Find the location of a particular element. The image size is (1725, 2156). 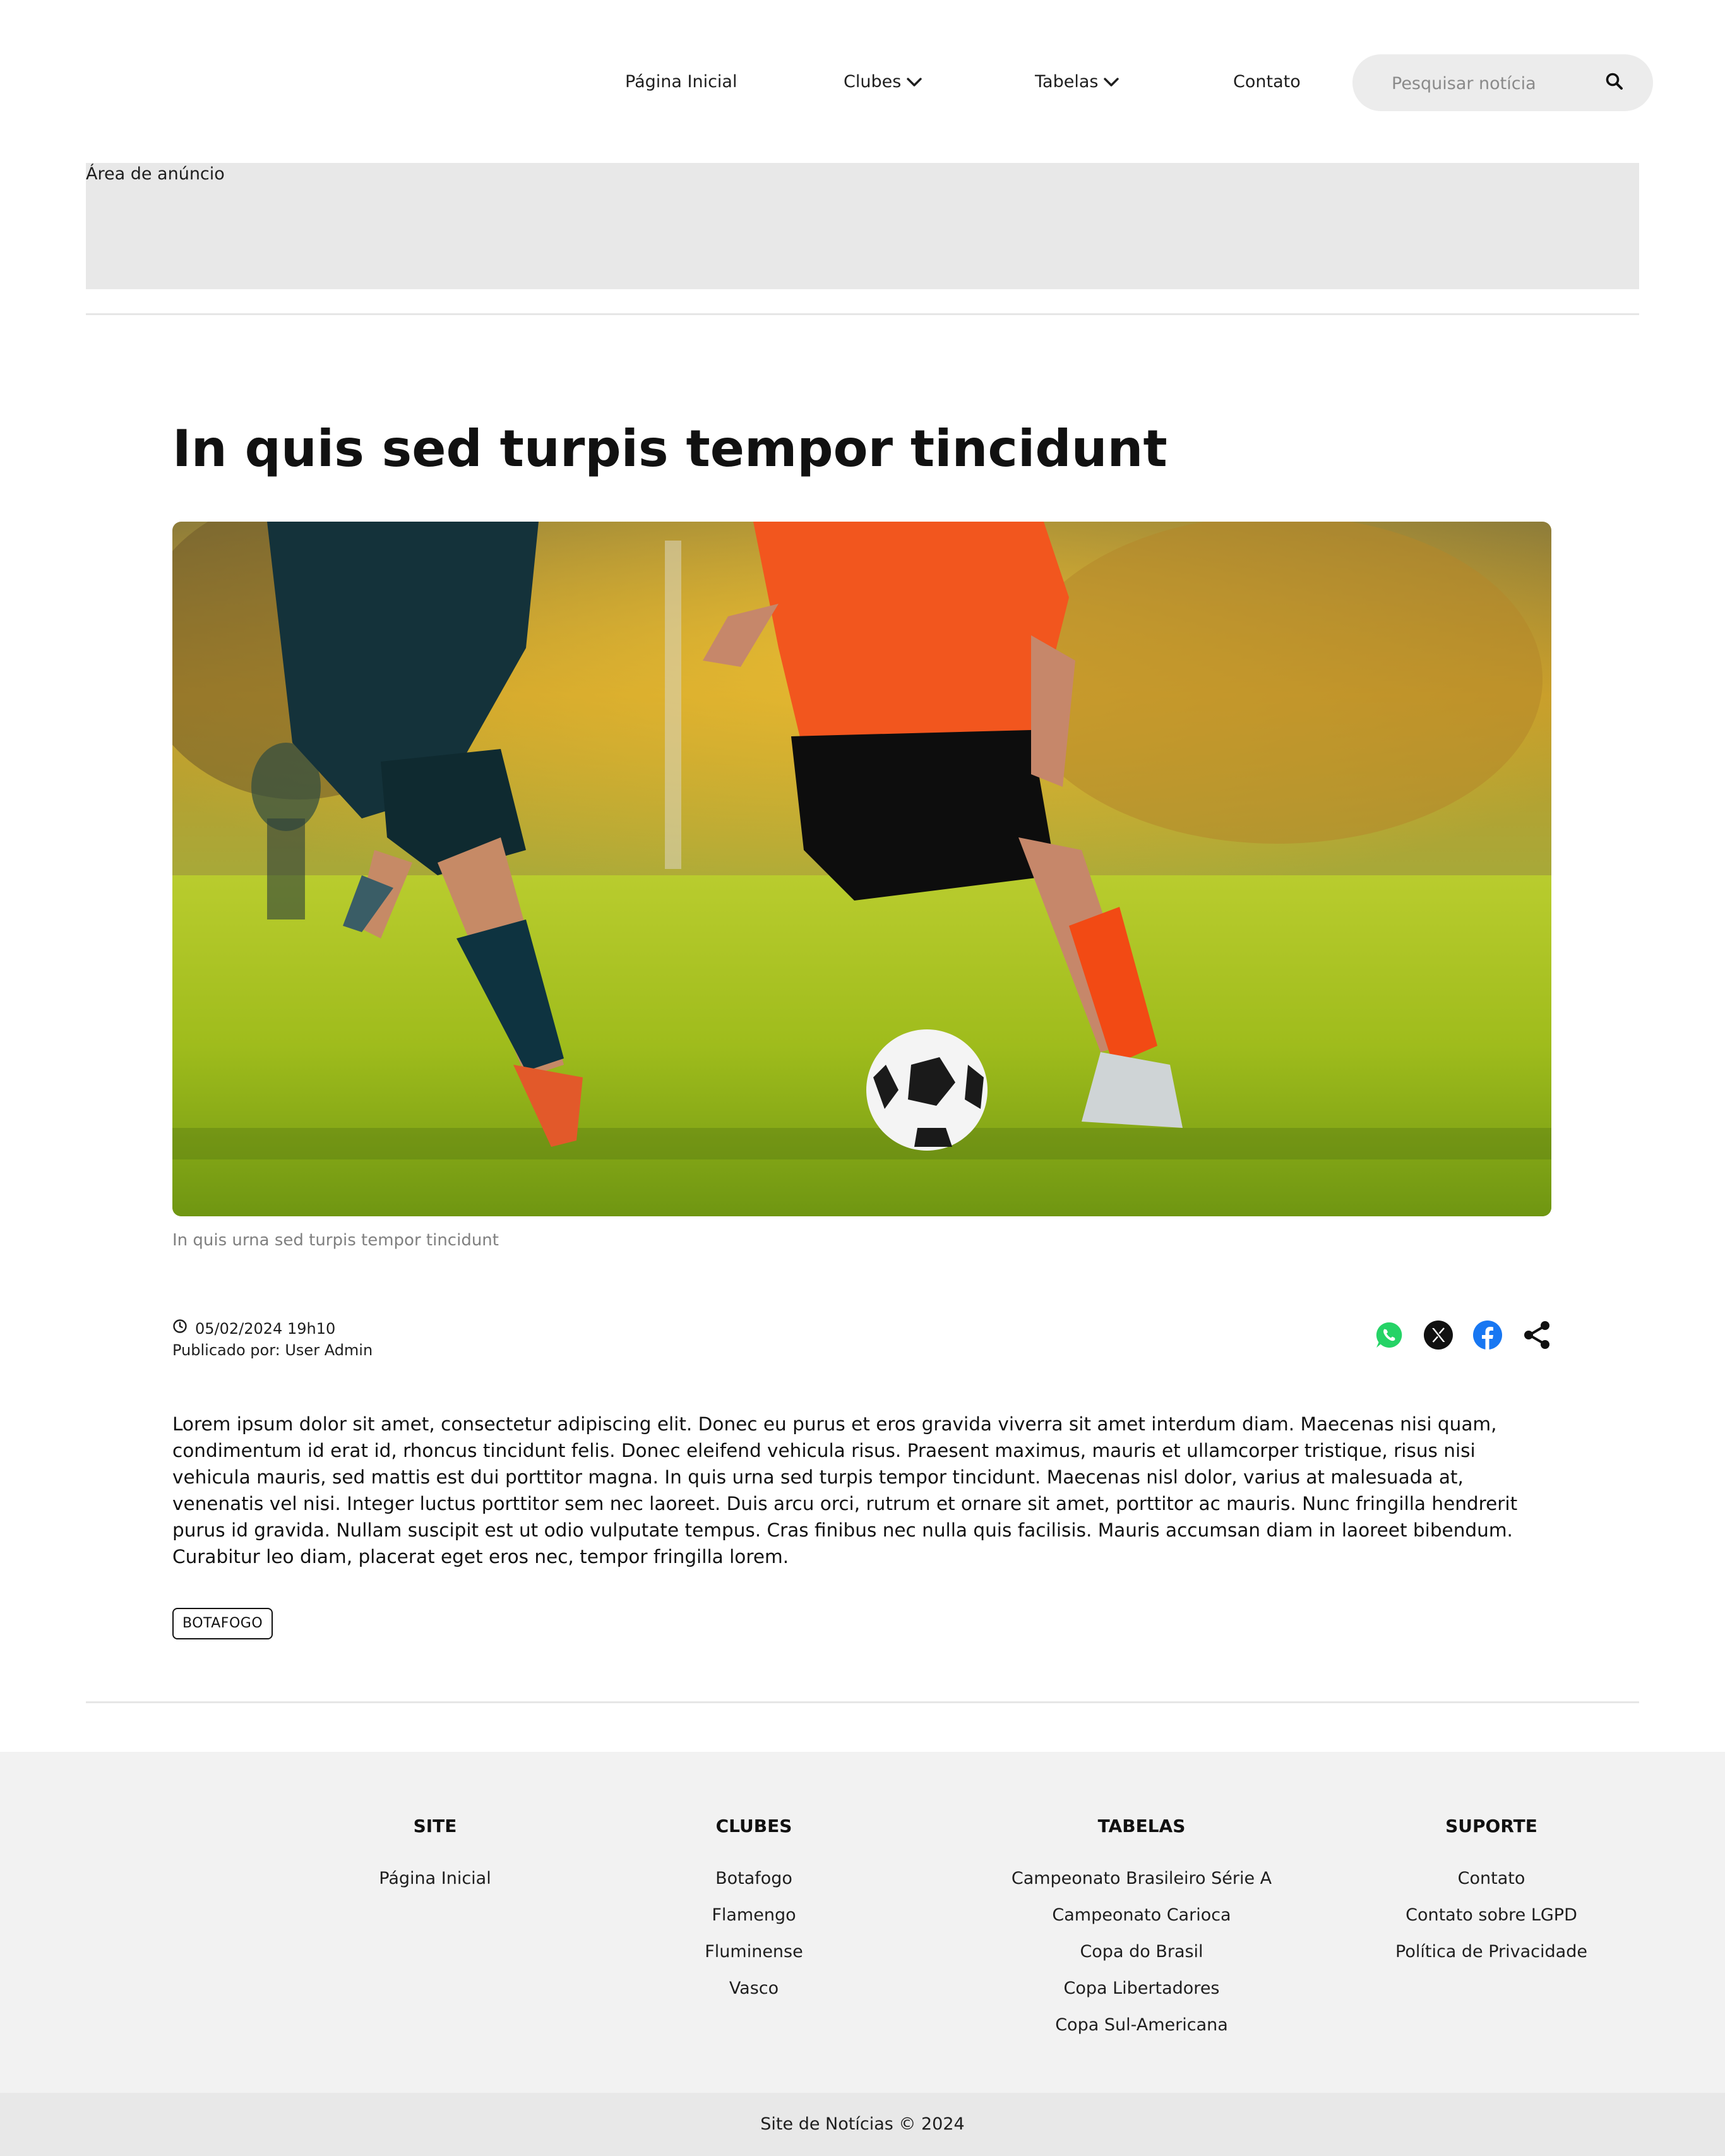

article-date: 05/02/2024 19h10 is located at coordinates (253, 1329).